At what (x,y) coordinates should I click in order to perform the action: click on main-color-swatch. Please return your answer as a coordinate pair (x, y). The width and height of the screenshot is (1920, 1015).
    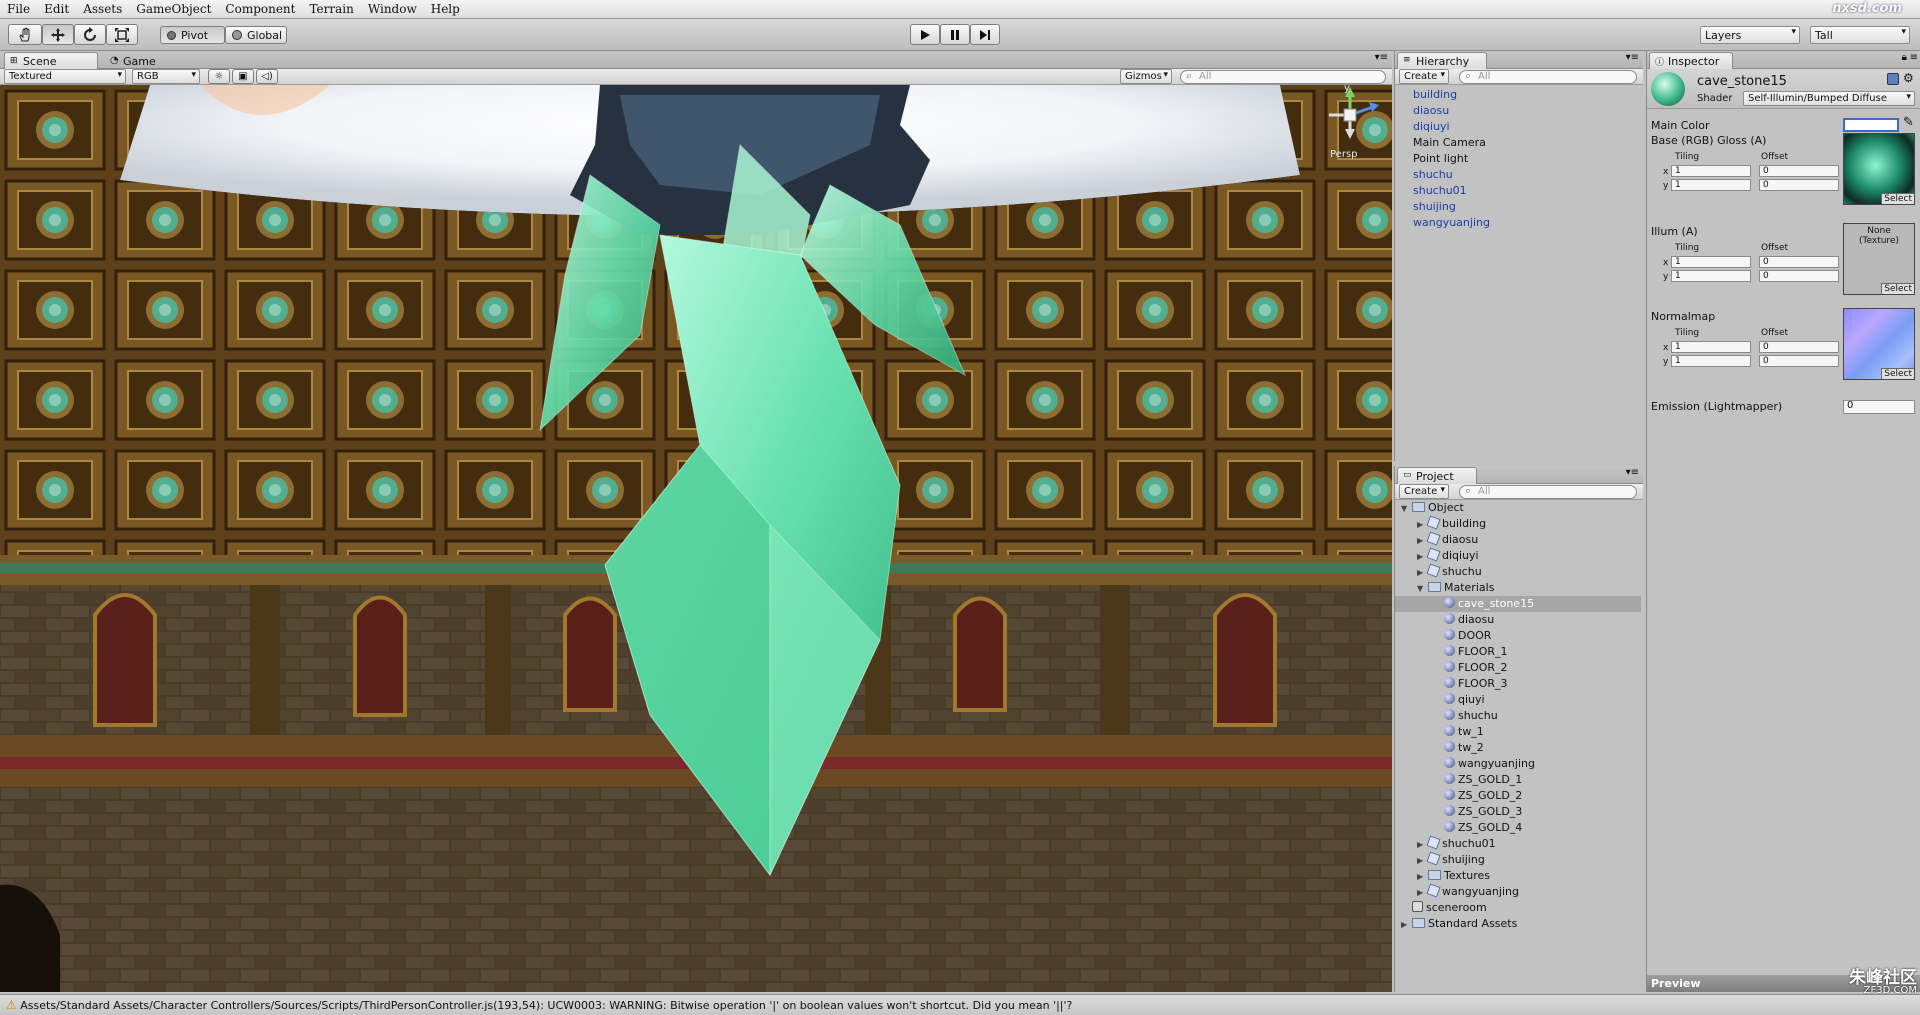
    Looking at the image, I should click on (1871, 125).